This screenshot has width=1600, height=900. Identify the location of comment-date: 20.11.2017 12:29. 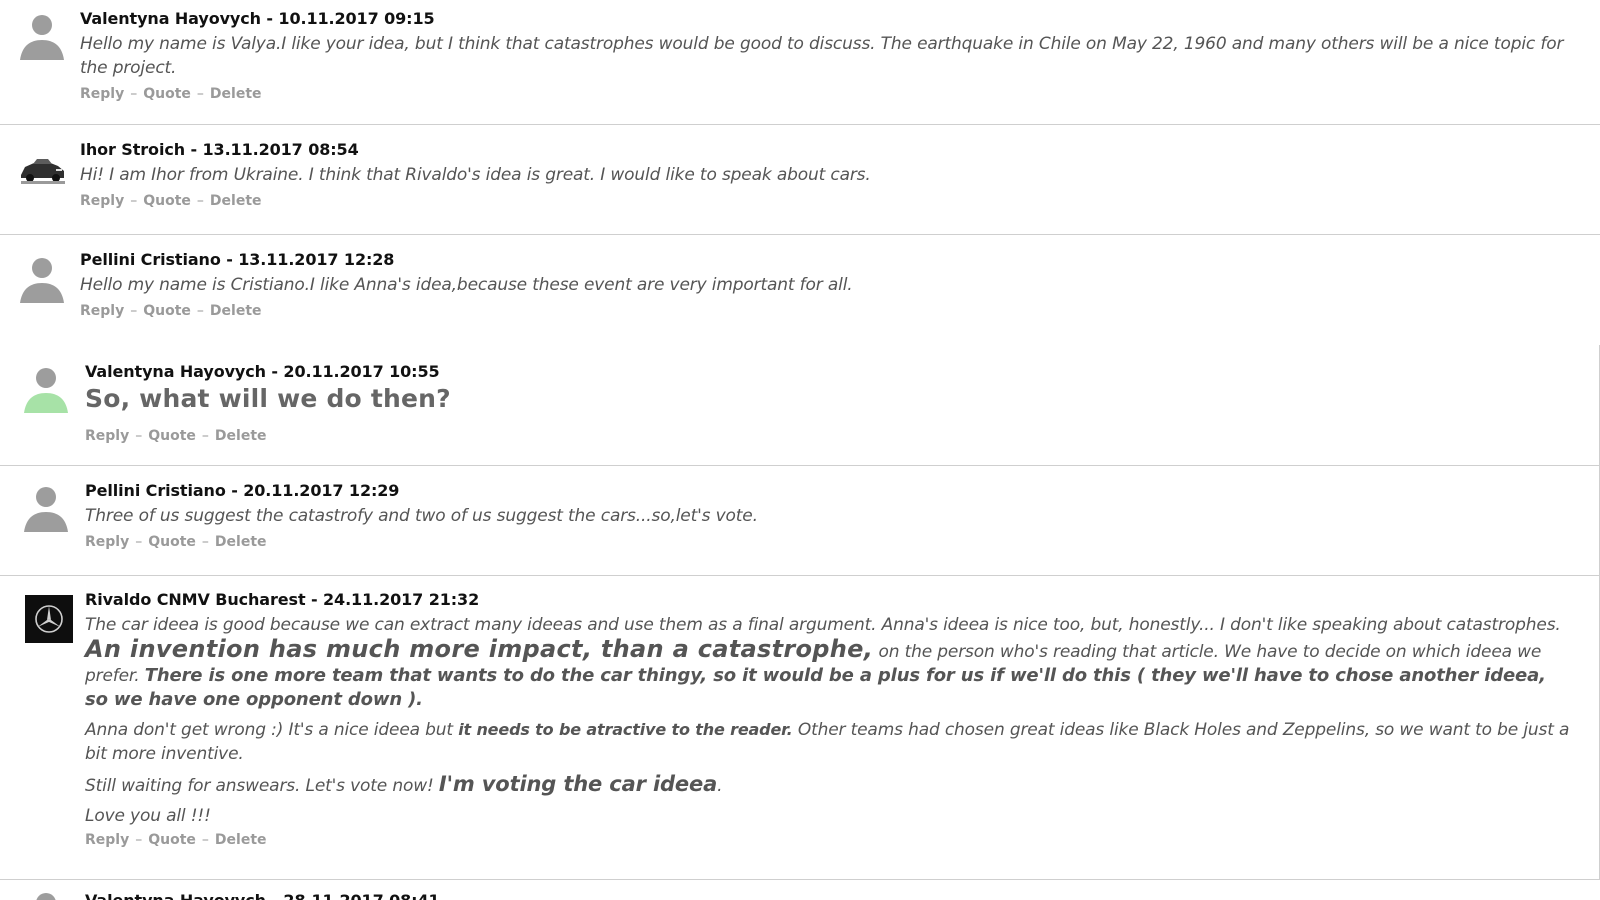
(321, 490).